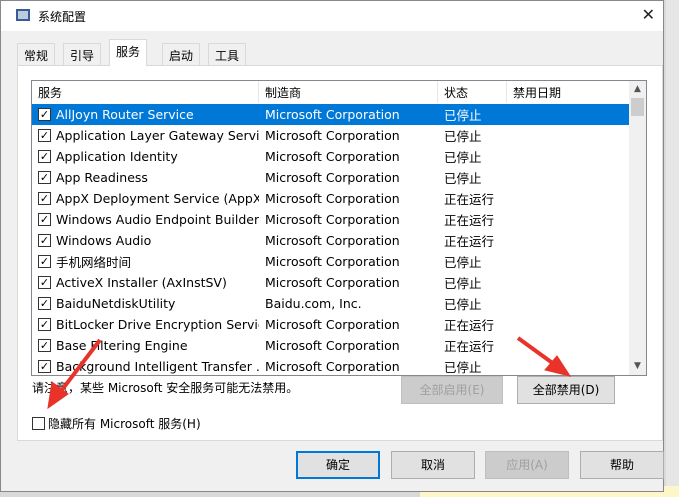  I want to click on tab-services: 服务, so click(128, 52).